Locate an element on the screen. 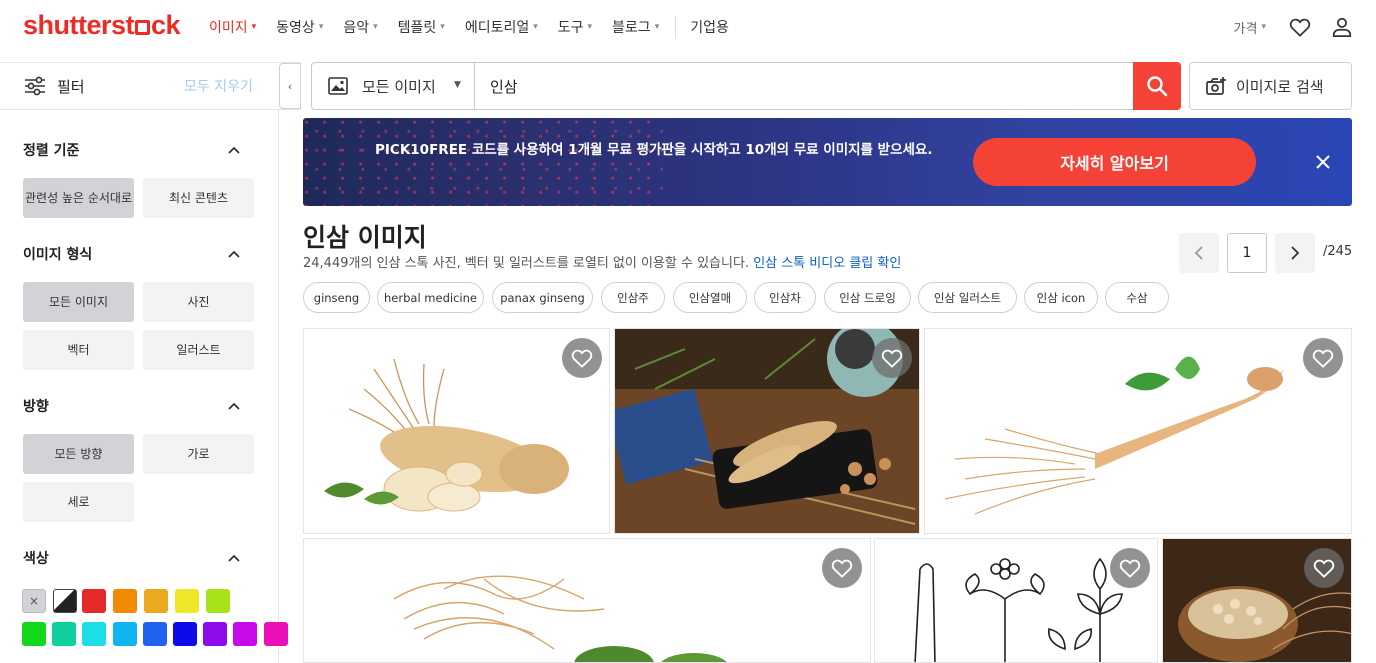 This screenshot has width=1376, height=663. prev-page-button is located at coordinates (1199, 253).